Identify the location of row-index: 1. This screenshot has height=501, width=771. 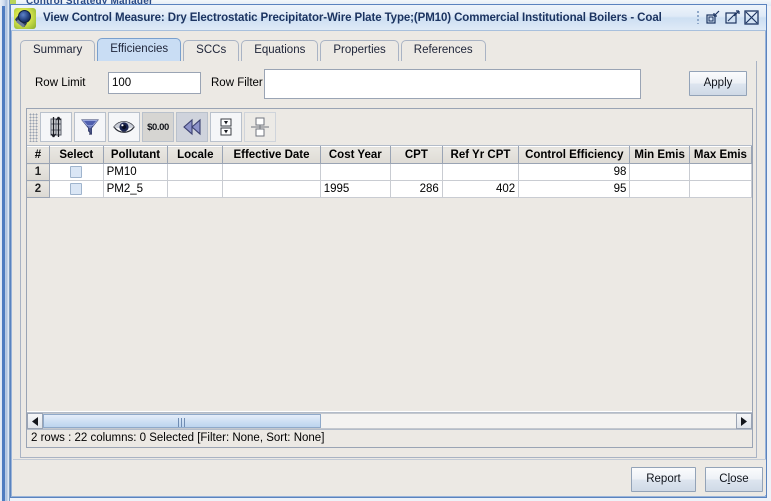
(38, 172).